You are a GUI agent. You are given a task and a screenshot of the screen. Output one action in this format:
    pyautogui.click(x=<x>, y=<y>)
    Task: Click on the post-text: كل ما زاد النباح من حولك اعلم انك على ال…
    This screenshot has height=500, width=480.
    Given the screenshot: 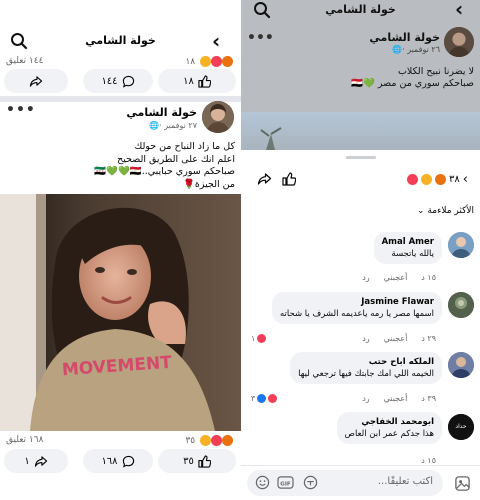 What is the action you would take?
    pyautogui.click(x=164, y=165)
    